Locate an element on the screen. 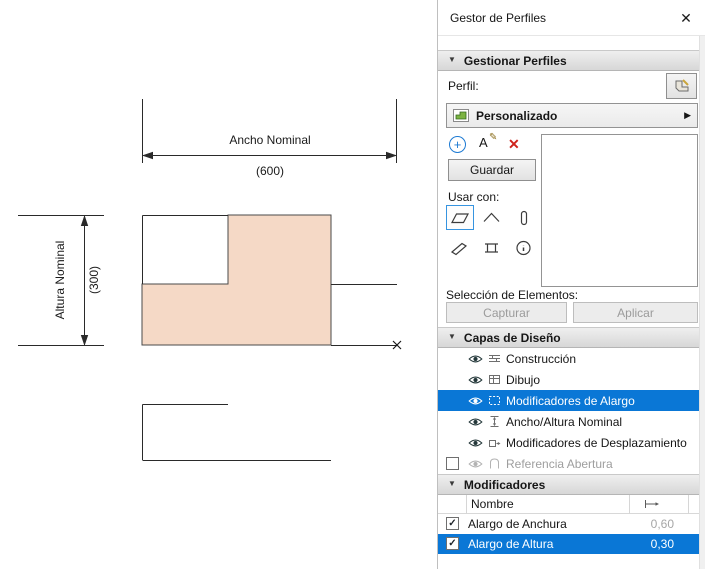  profile-label: Perfil: is located at coordinates (463, 86).